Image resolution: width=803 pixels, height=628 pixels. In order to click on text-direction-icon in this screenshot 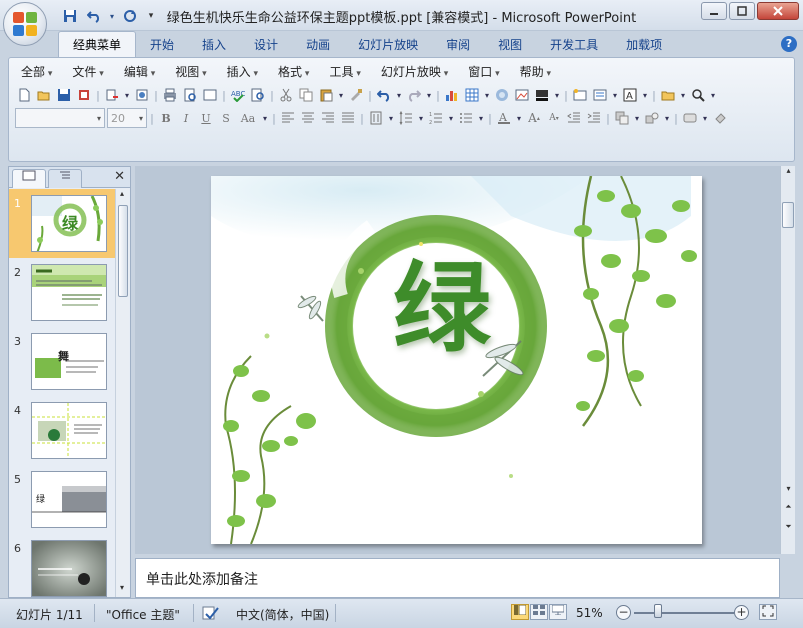, I will do `click(376, 118)`.